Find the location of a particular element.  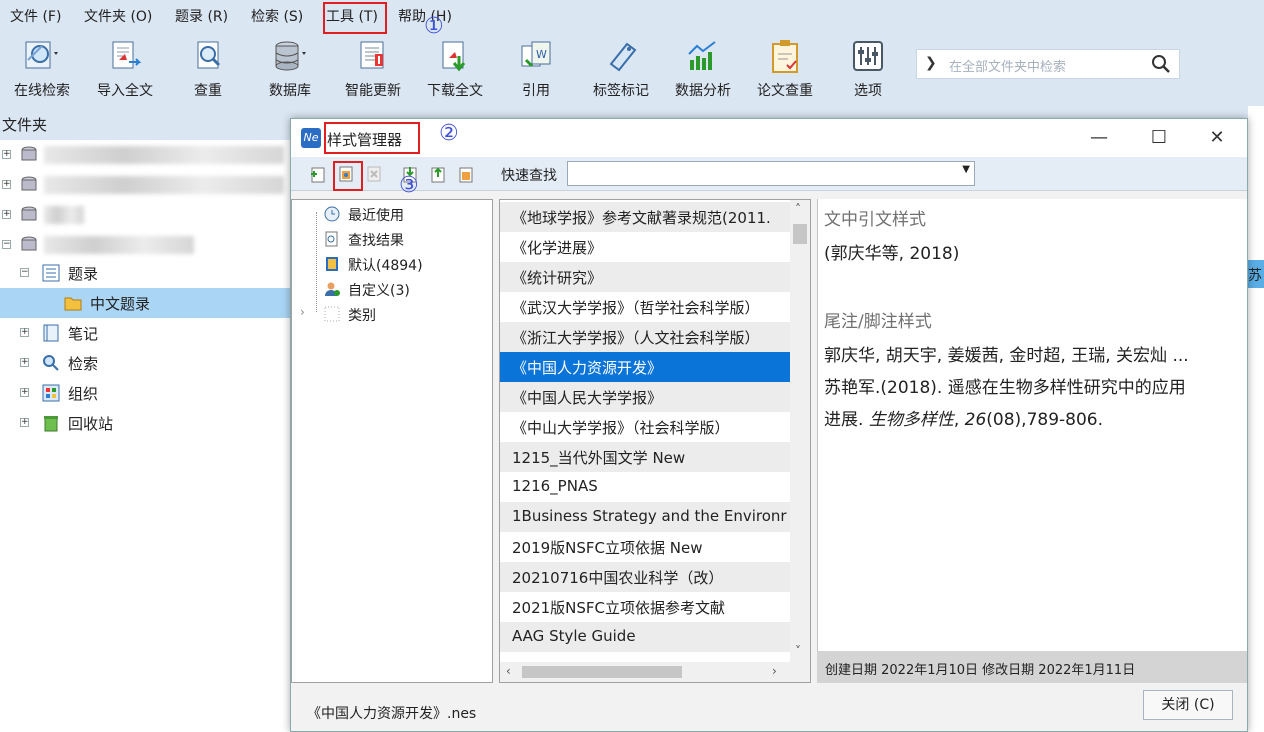

intext-example: (郭庆华等, 2018) is located at coordinates (892, 254).